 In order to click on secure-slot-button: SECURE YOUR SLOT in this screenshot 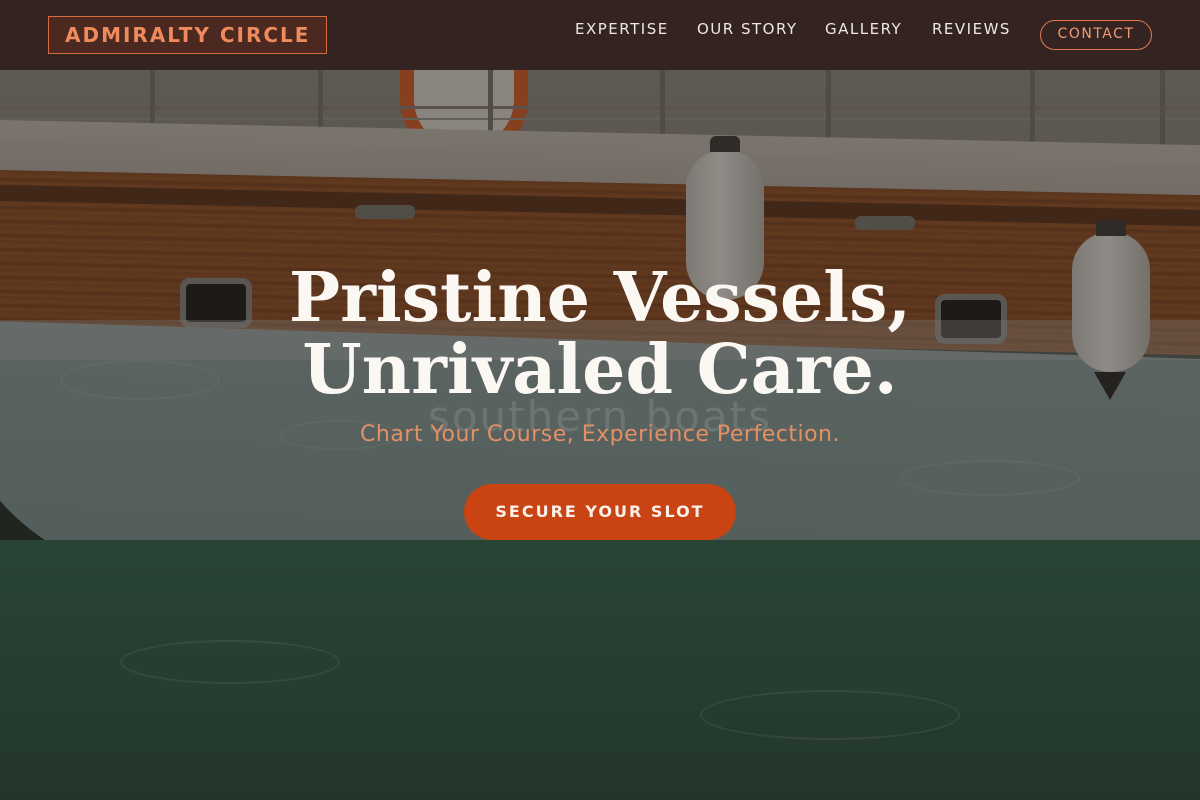, I will do `click(600, 512)`.